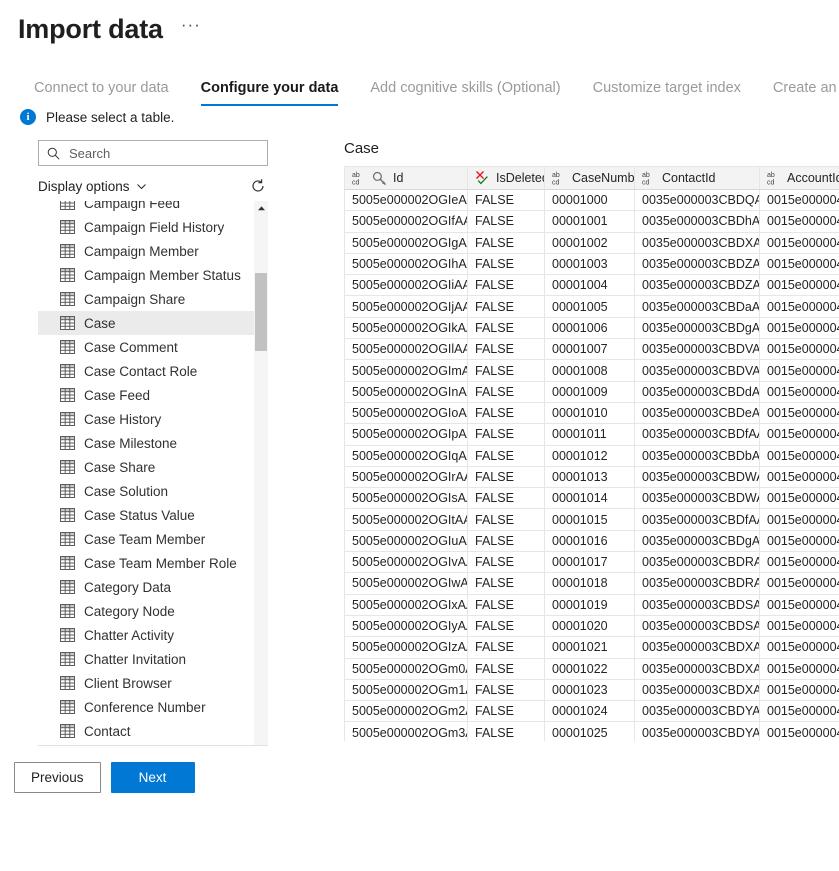  I want to click on table-cell: 00001008, so click(589, 370).